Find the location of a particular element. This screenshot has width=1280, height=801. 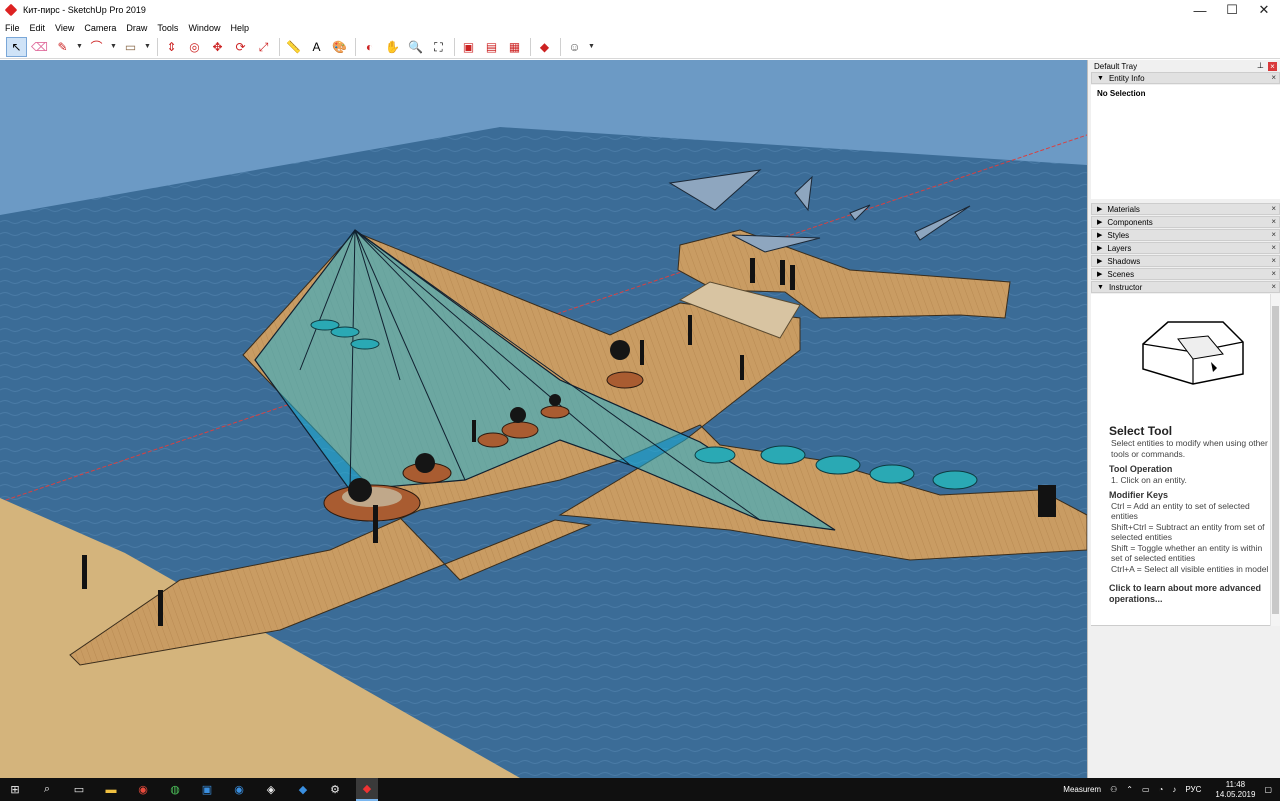

panel-scenes: ▶ Scenes × is located at coordinates (1185, 274).